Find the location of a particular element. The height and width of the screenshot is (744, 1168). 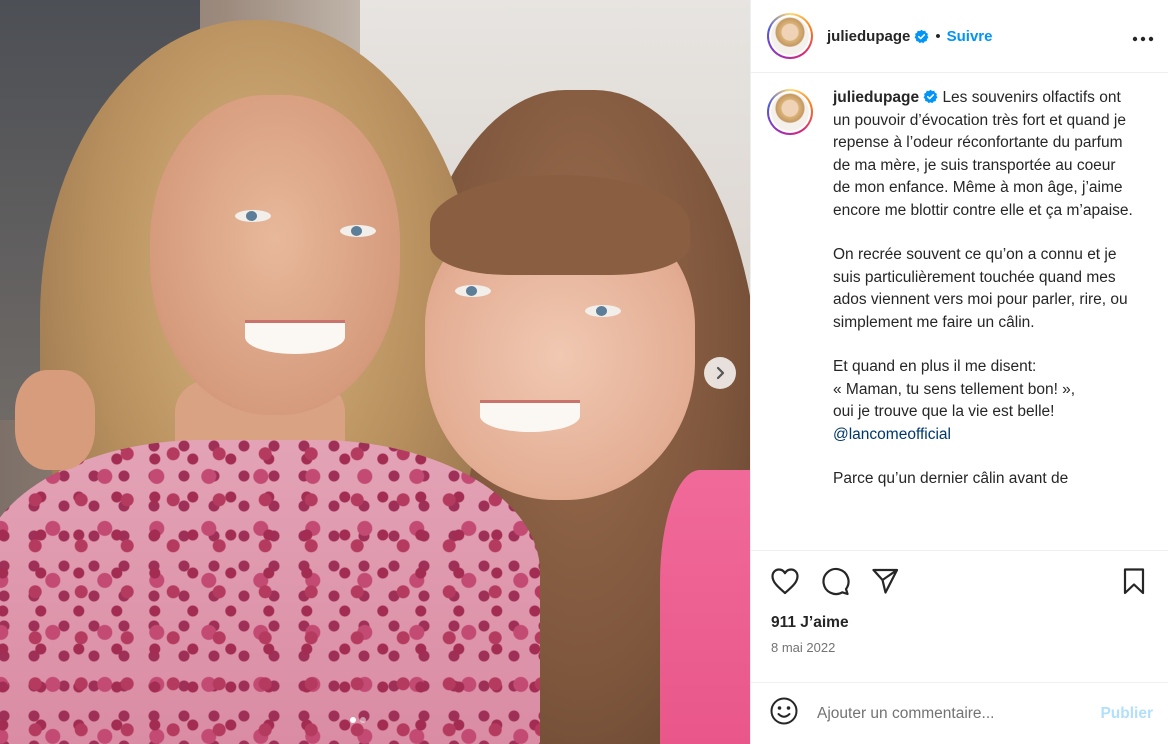

share-icon is located at coordinates (885, 581).